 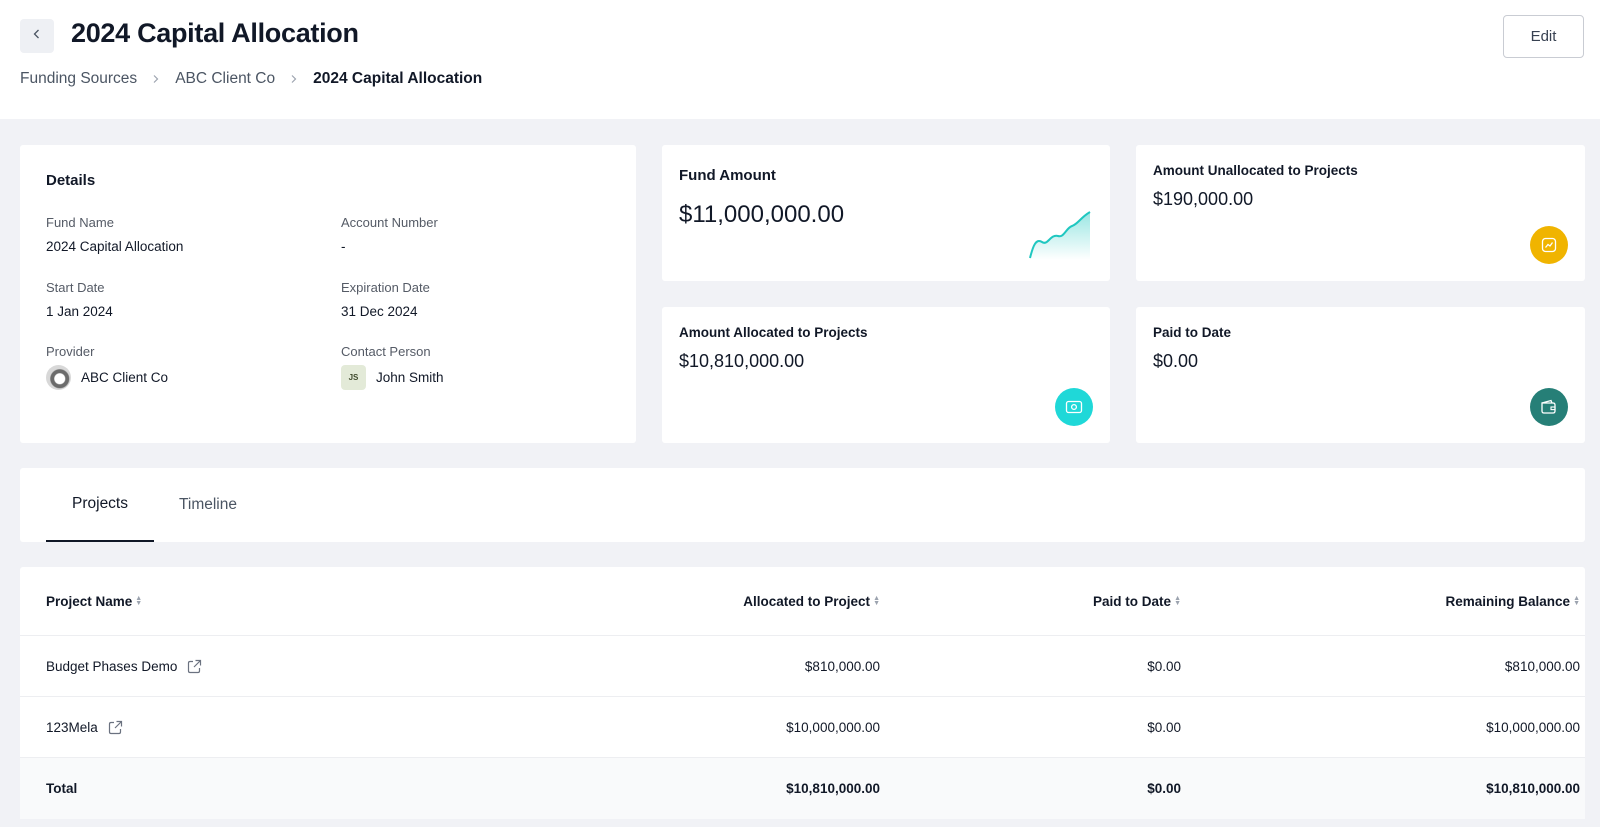 I want to click on column-label: Paid to Date, so click(x=1132, y=601).